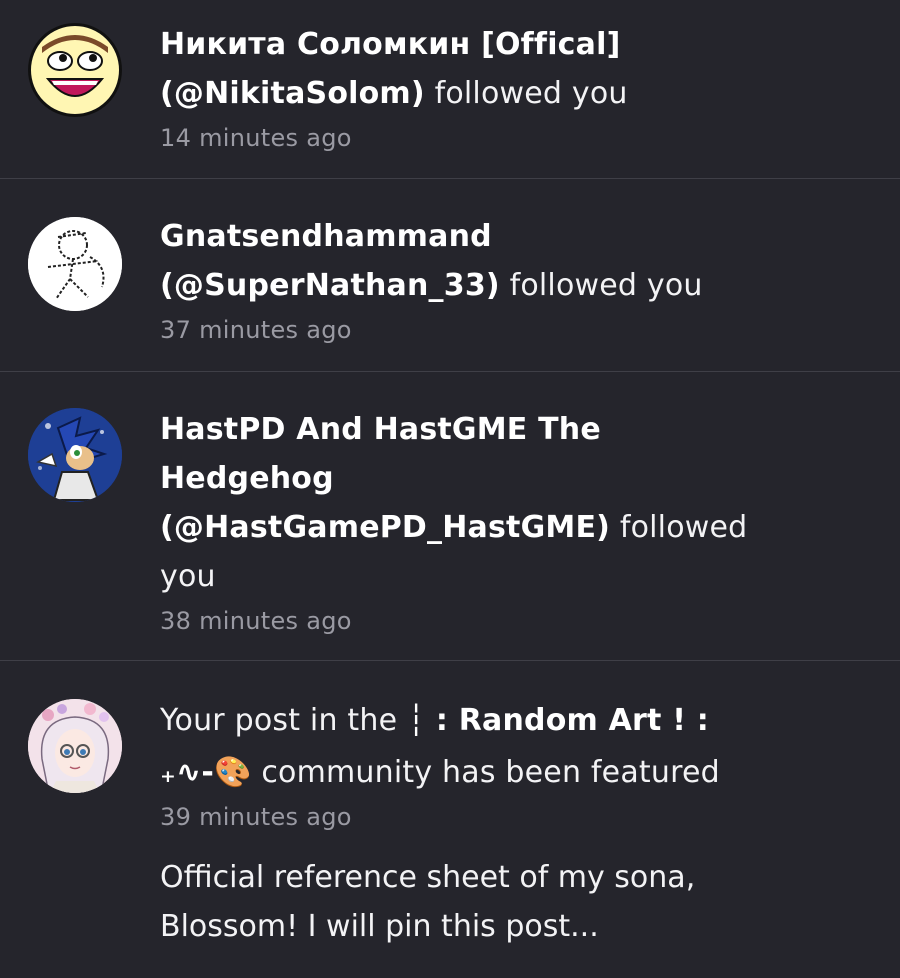 Image resolution: width=900 pixels, height=978 pixels. I want to click on awesome-face-avatar-icon, so click(75, 70).